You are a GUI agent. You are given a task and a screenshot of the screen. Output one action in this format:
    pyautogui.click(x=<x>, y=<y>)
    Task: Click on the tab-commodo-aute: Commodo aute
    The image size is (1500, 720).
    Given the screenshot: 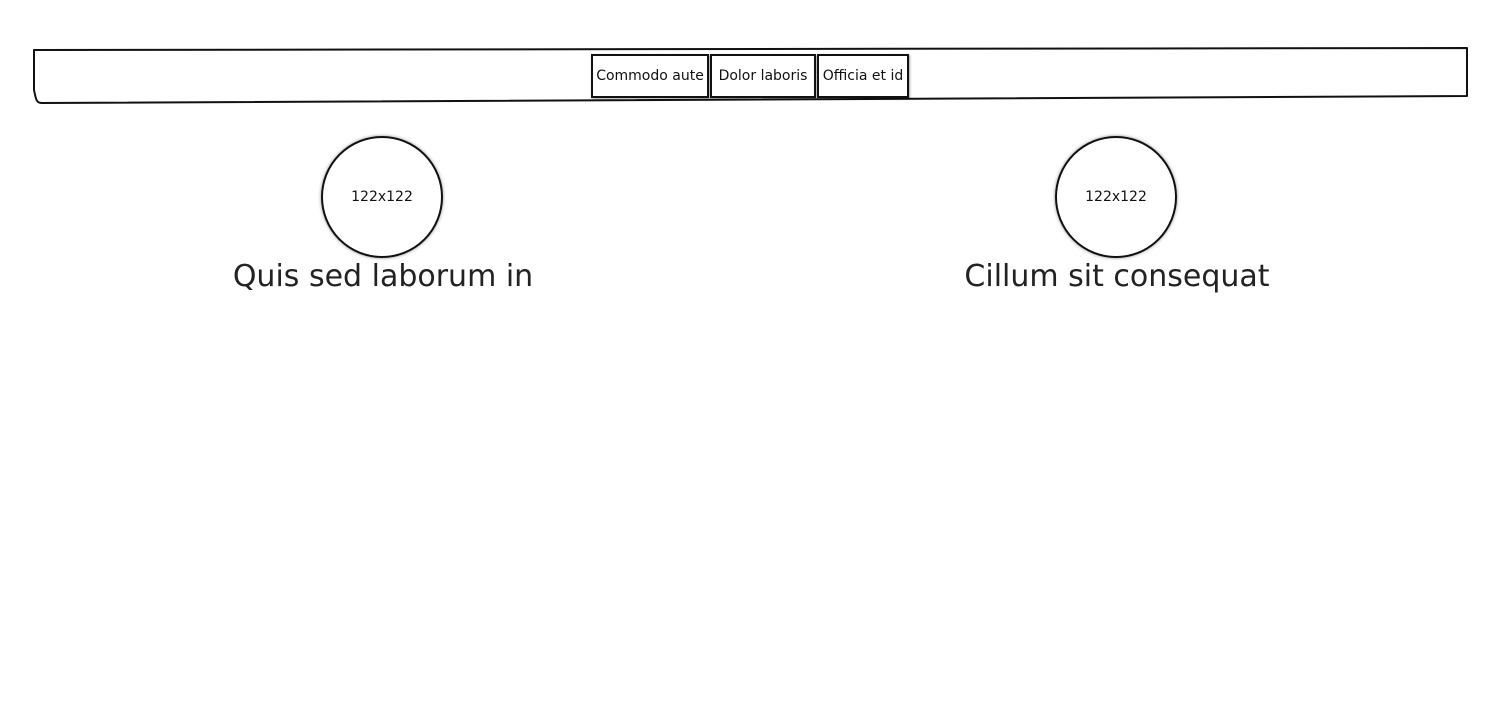 What is the action you would take?
    pyautogui.click(x=650, y=76)
    